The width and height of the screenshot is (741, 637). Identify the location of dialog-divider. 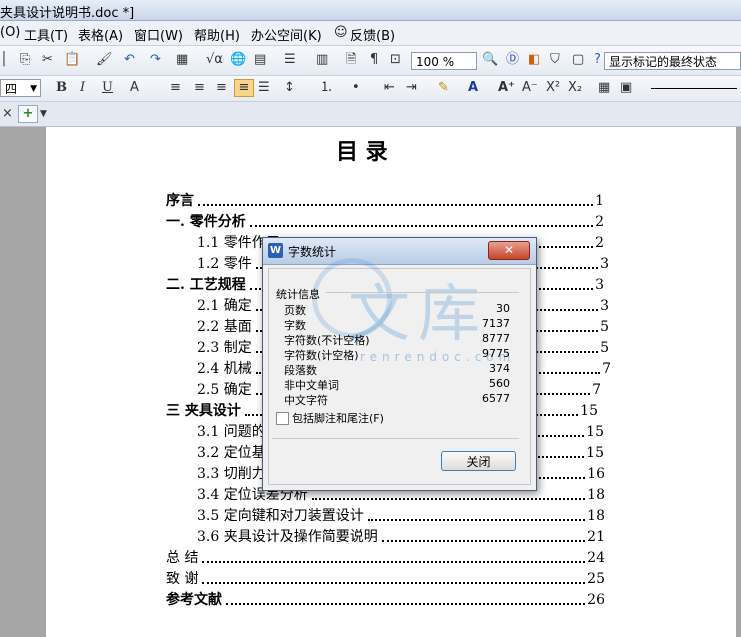
(395, 438).